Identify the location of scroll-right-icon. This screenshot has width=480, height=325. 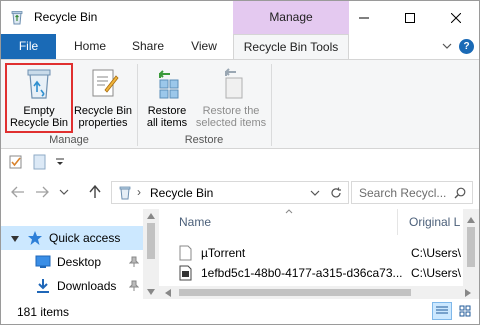
(468, 293).